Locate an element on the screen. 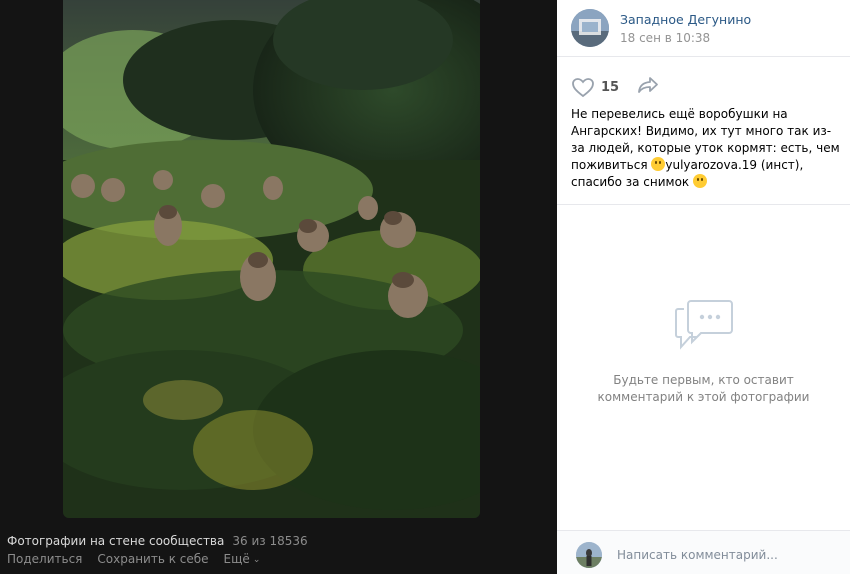 This screenshot has height=574, width=850. share-button is located at coordinates (648, 87).